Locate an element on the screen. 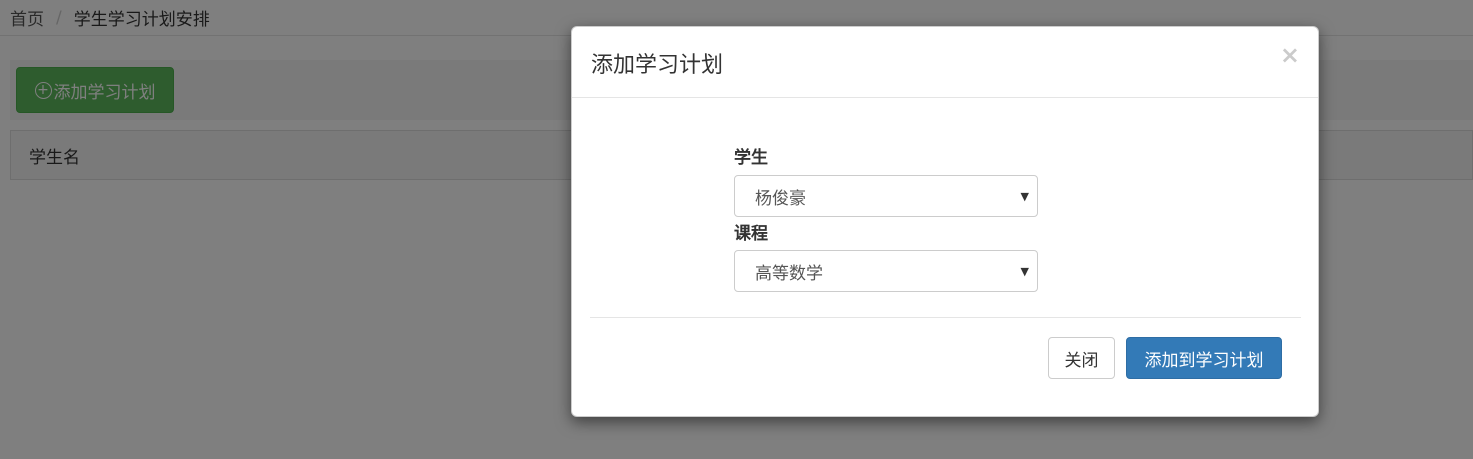  modal-footer-divider is located at coordinates (945, 317).